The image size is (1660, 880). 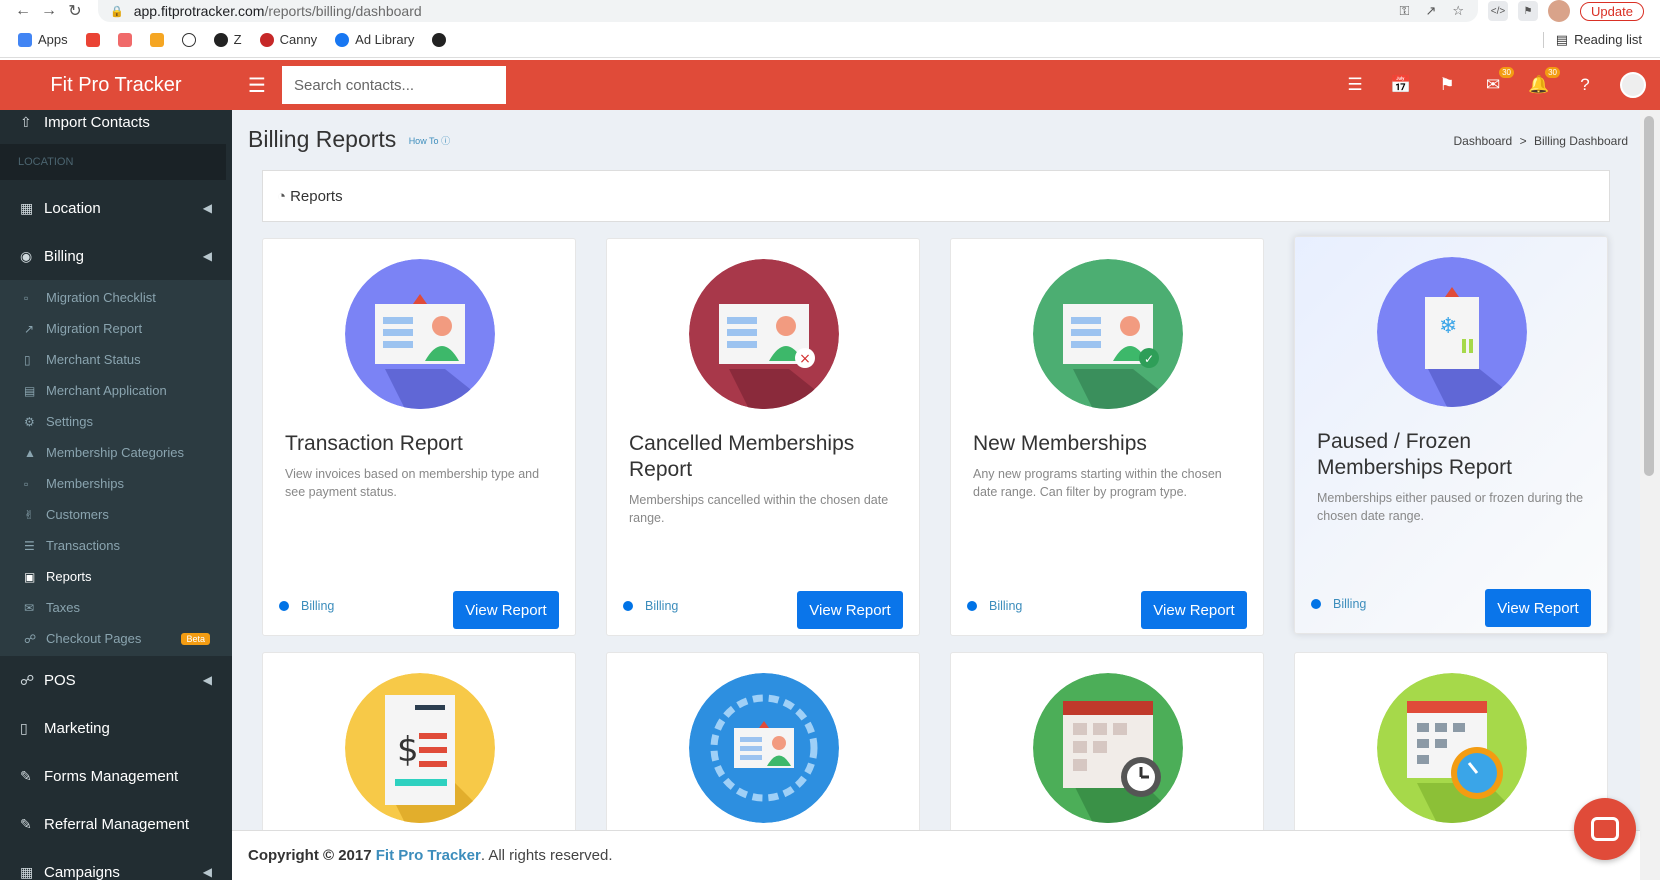 I want to click on report-card-image, so click(x=764, y=748).